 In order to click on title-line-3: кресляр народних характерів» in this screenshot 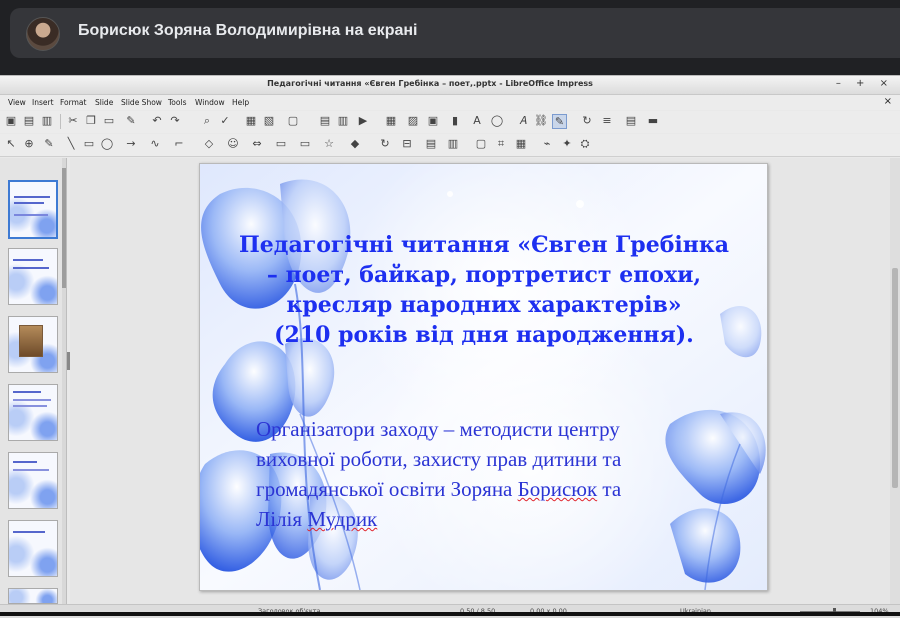, I will do `click(484, 305)`.